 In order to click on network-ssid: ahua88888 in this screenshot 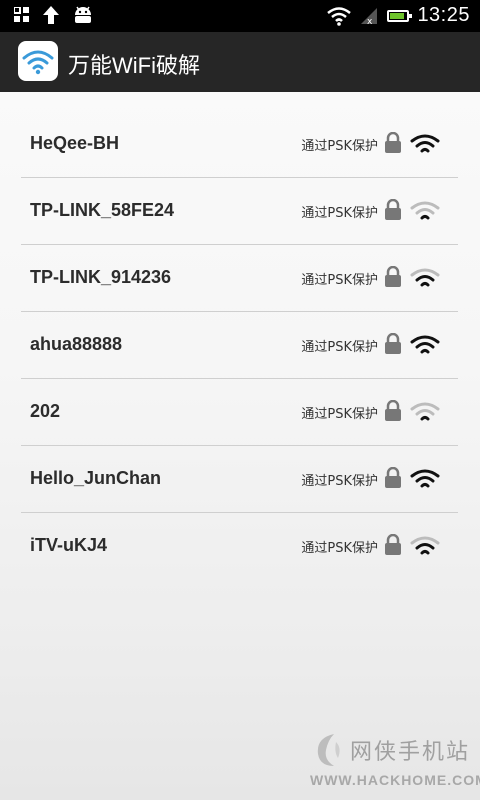, I will do `click(76, 344)`.